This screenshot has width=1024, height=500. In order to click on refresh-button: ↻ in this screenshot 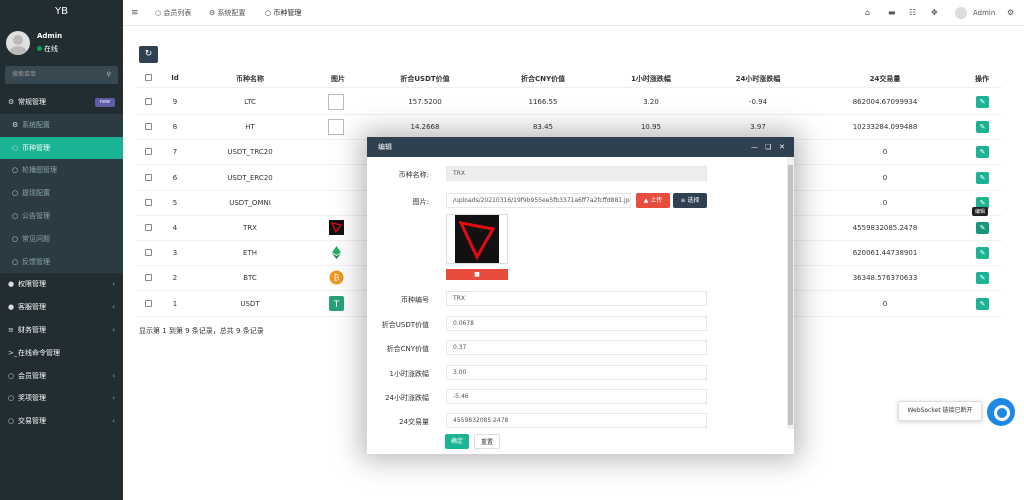, I will do `click(148, 54)`.